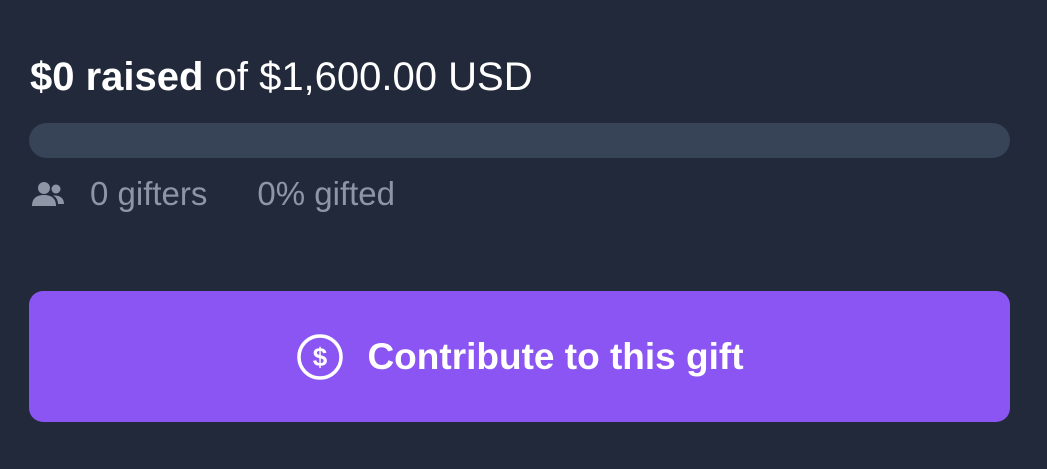 The width and height of the screenshot is (1047, 469). Describe the element at coordinates (117, 77) in the screenshot. I see `raised-amount: $0 raised` at that location.